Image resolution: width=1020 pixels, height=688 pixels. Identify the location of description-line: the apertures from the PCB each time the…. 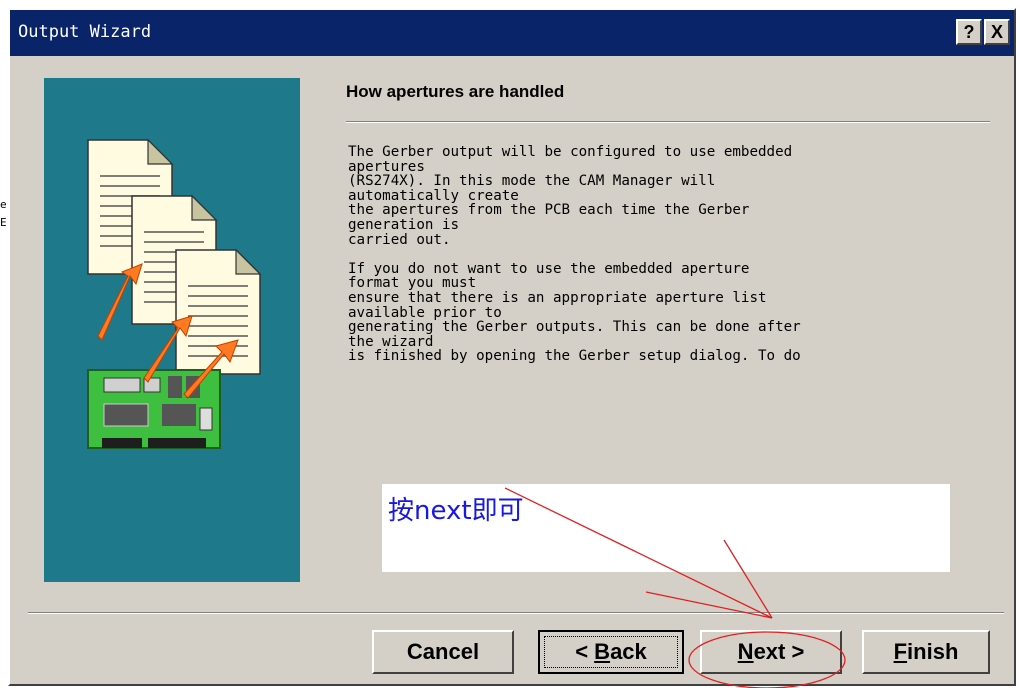
(549, 210).